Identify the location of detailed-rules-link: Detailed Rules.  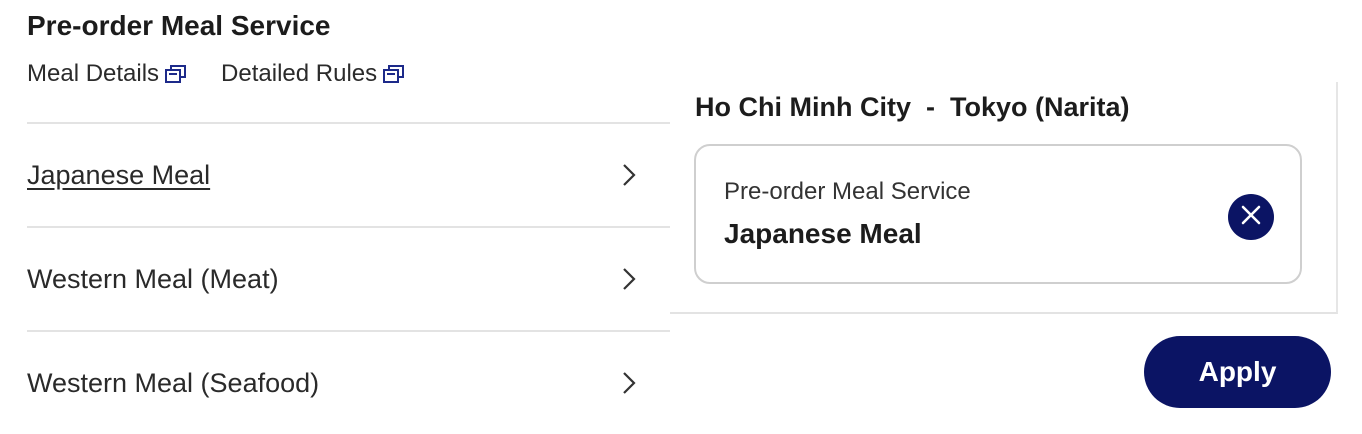
(313, 74).